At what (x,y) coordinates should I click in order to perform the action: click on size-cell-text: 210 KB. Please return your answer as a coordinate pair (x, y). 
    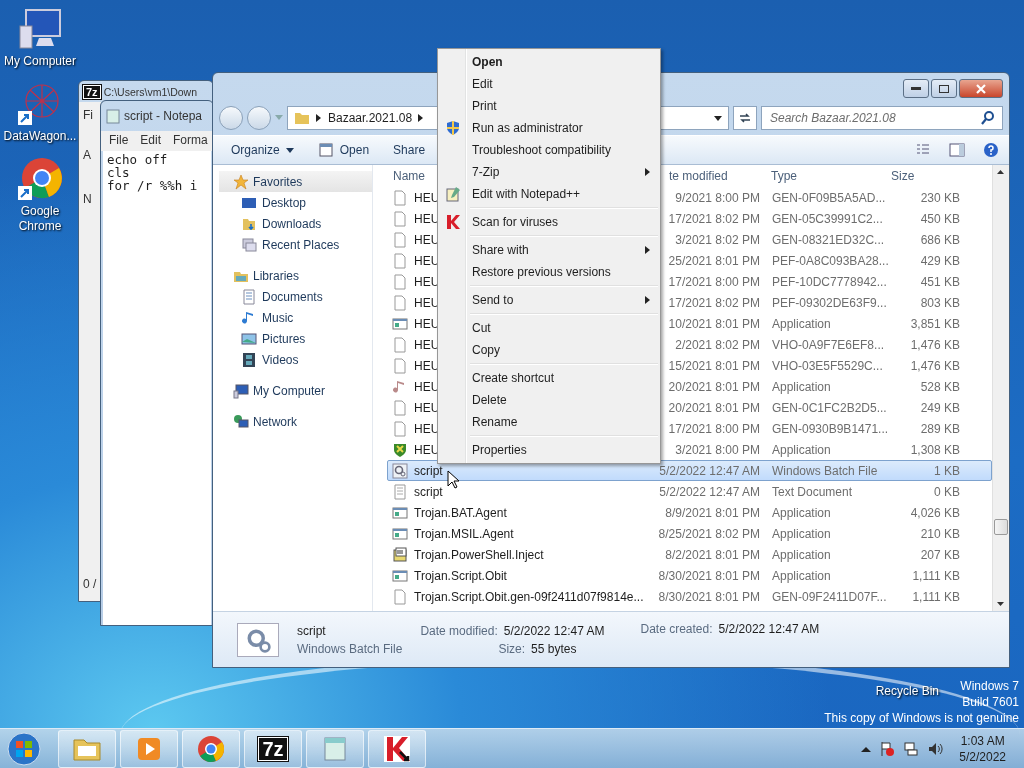
    Looking at the image, I should click on (940, 533).